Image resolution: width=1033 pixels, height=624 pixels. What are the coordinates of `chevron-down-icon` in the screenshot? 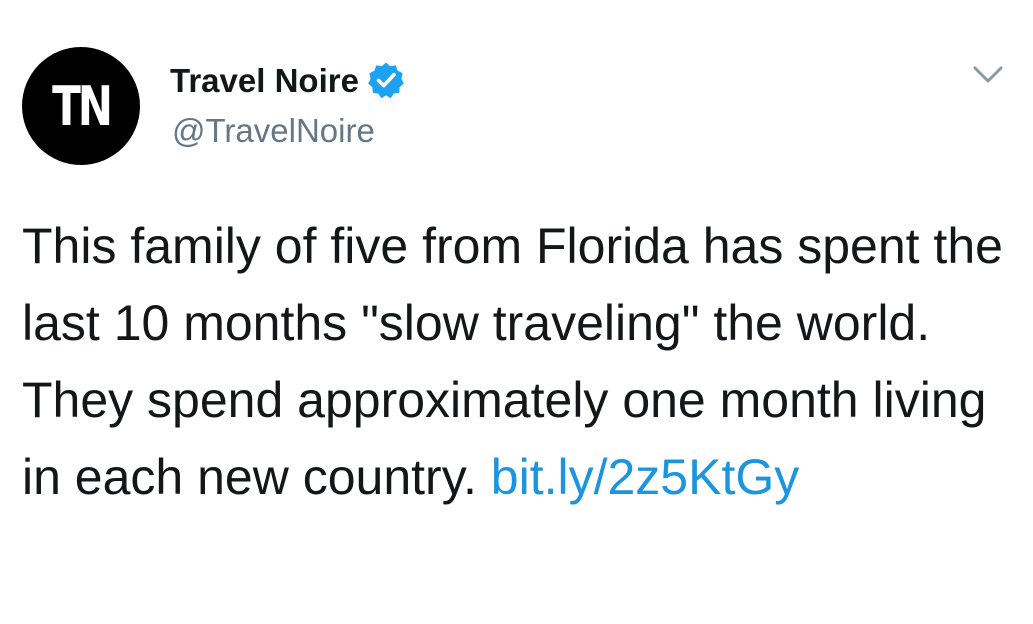 It's located at (988, 76).